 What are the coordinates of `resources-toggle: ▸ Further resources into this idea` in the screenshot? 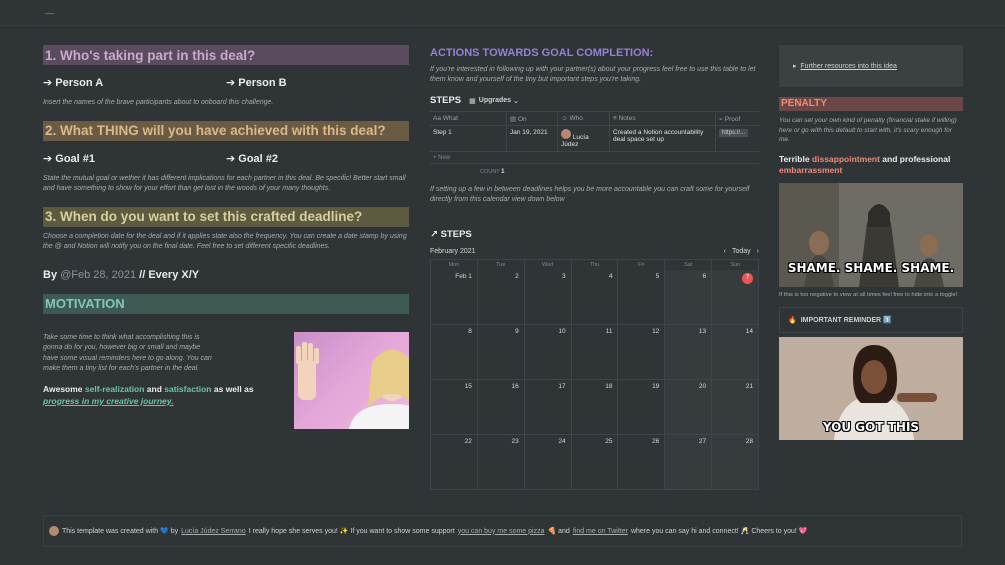 It's located at (871, 66).